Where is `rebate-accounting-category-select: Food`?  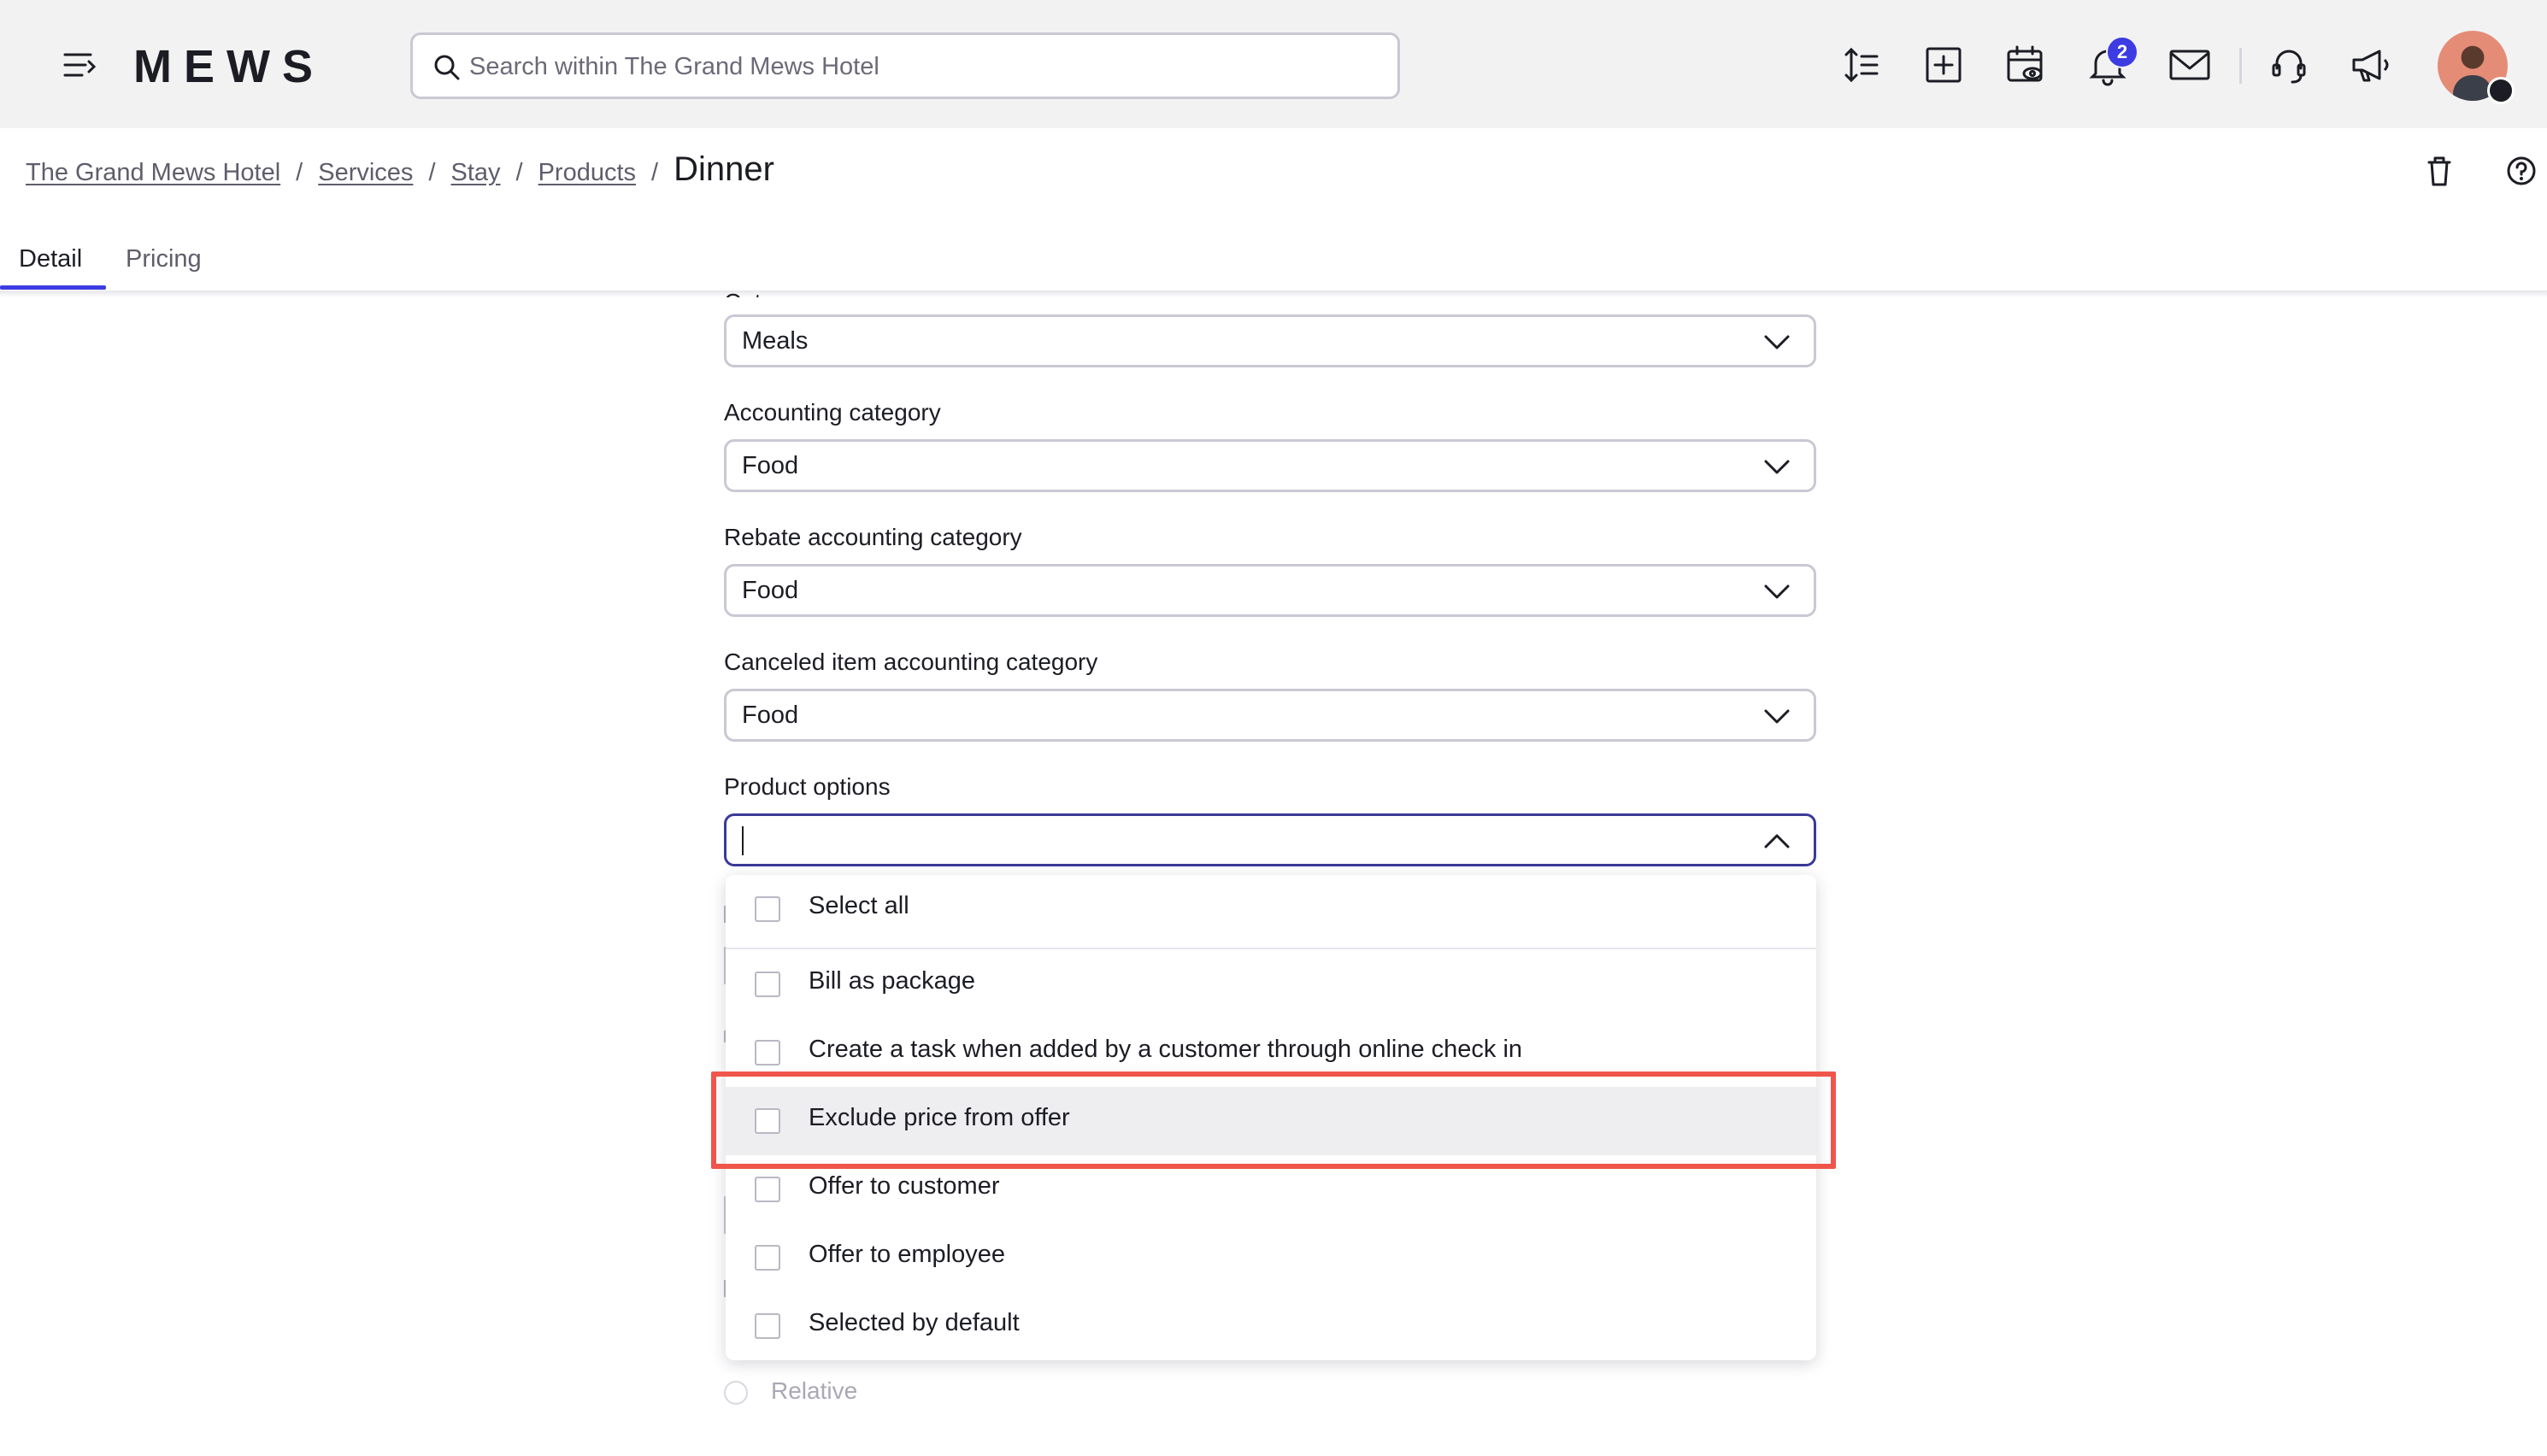 rebate-accounting-category-select: Food is located at coordinates (1270, 591).